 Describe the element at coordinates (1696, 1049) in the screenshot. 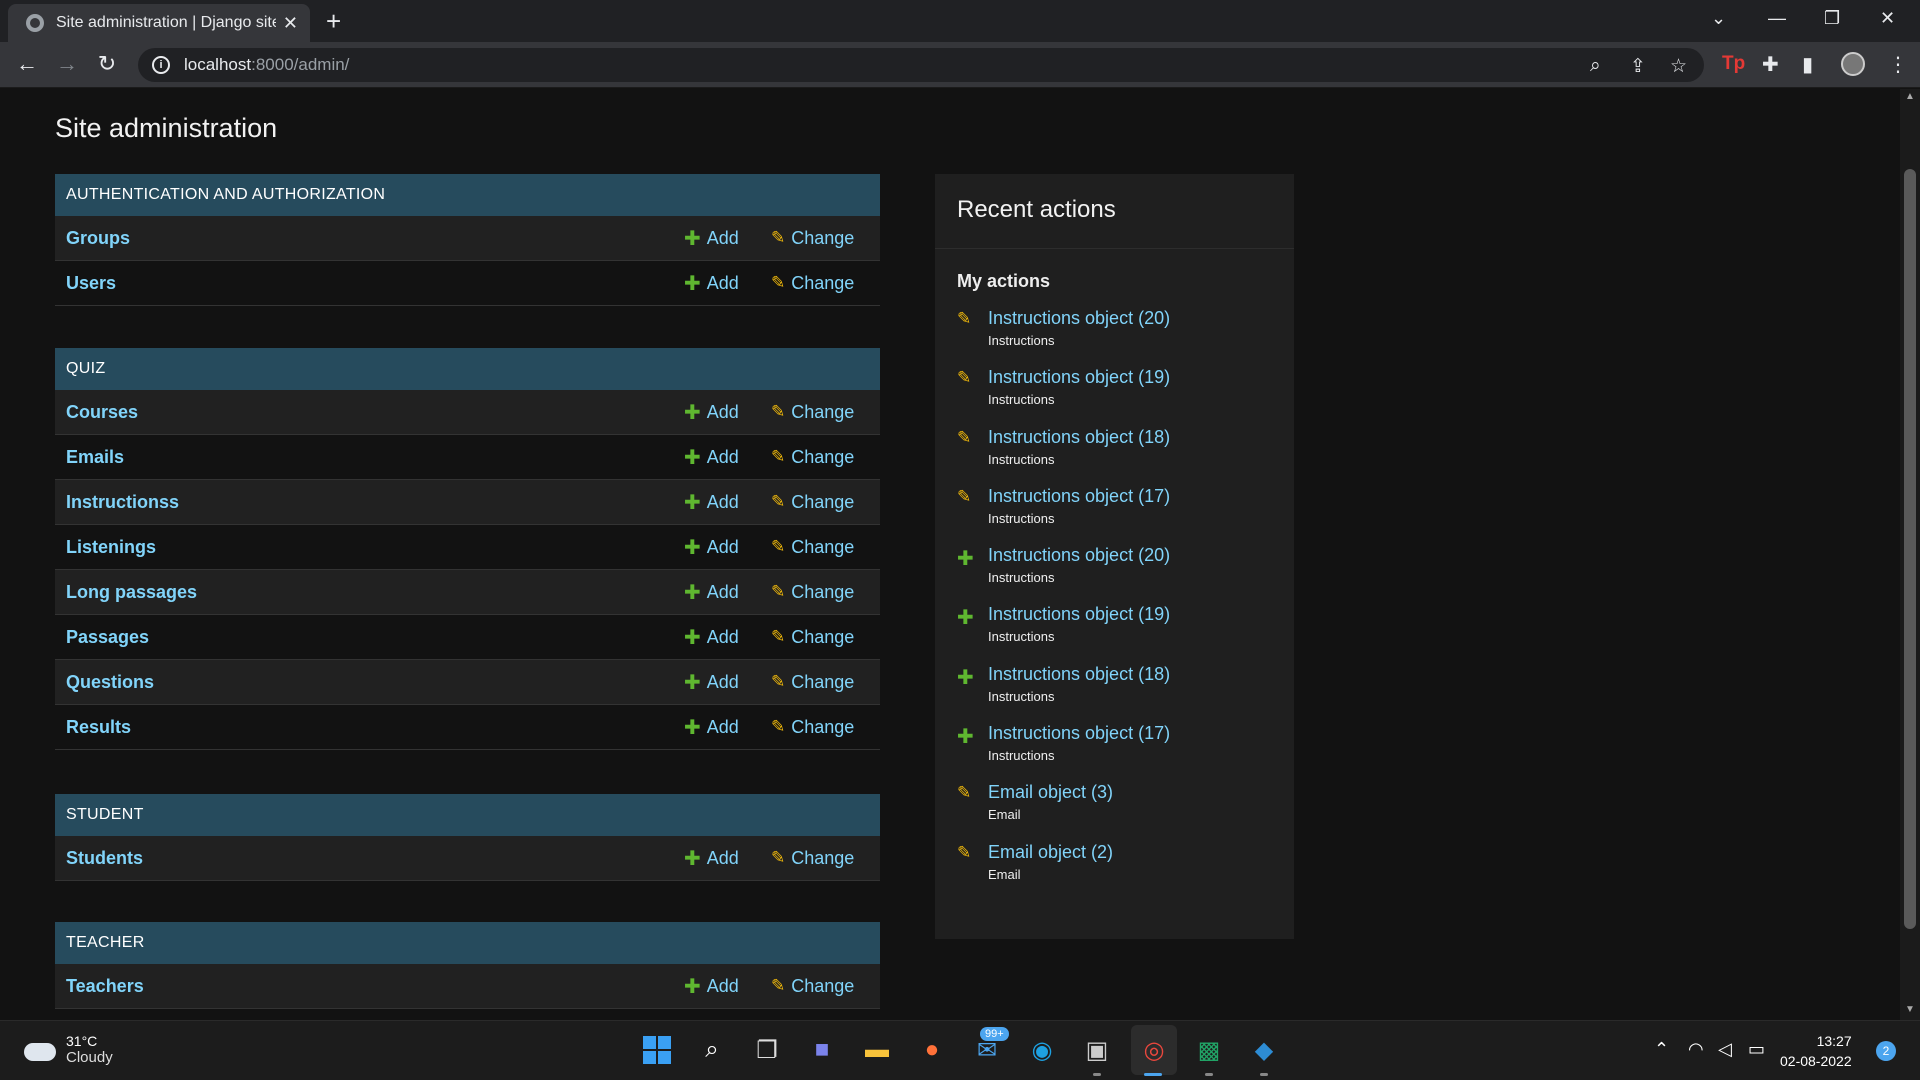

I see `wifi-icon: ◠` at that location.